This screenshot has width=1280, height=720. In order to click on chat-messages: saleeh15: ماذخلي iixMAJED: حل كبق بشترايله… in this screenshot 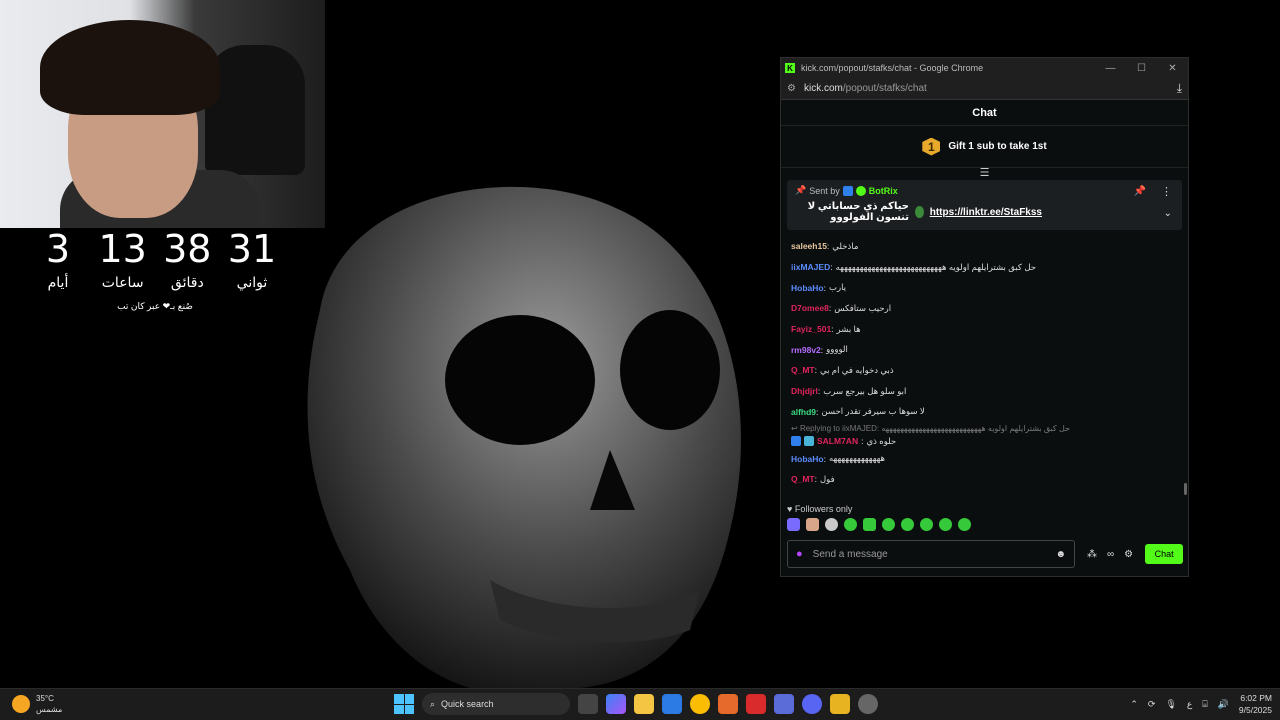, I will do `click(984, 360)`.